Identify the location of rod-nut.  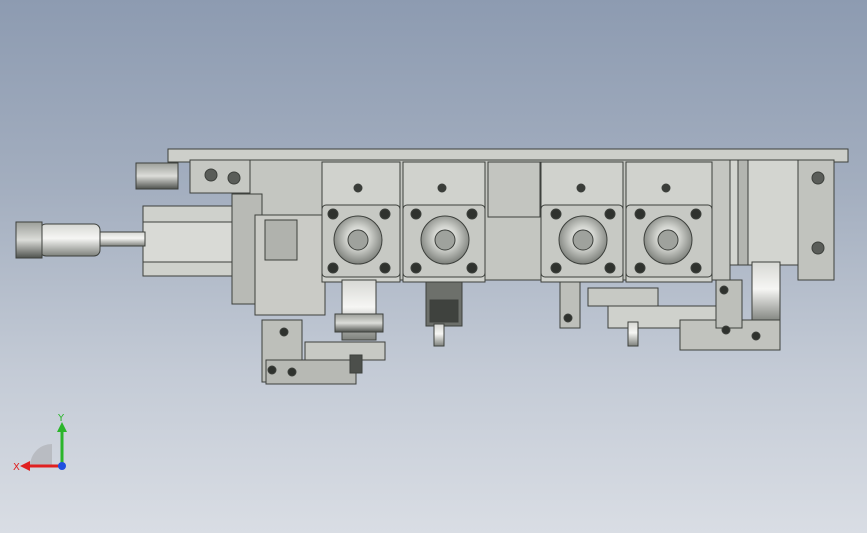
(29, 240).